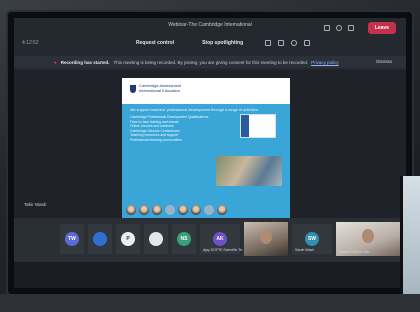 The width and height of the screenshot is (420, 312). I want to click on participant-tile: SW Sarah Wash, so click(312, 239).